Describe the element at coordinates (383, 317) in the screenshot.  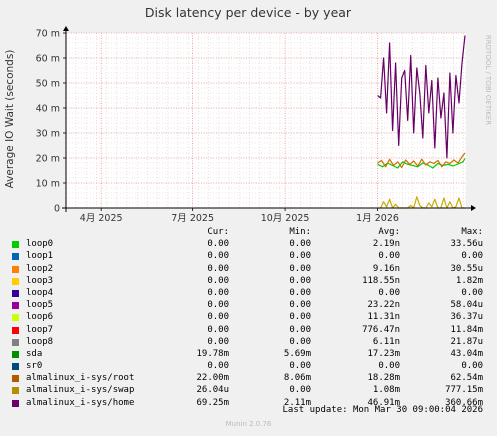
I see `legend-avg: 11.31n` at that location.